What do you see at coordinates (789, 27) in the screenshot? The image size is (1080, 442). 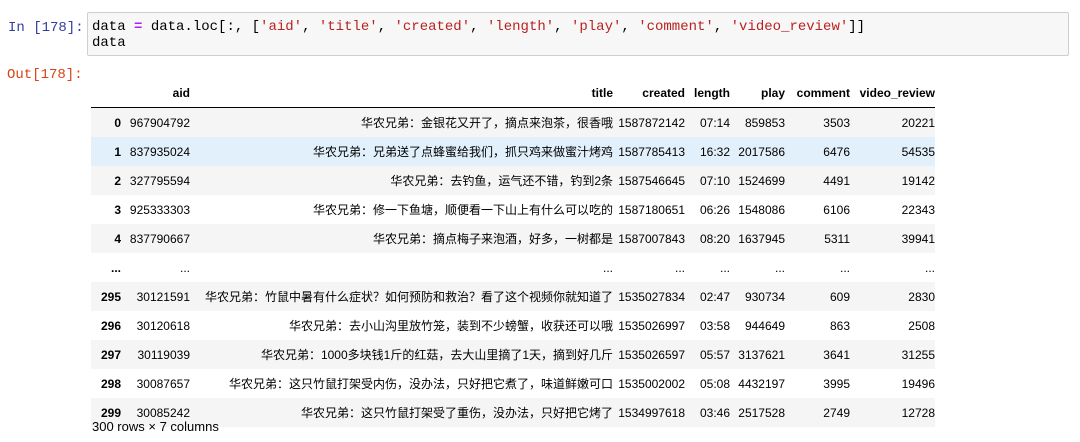 I see `code-col-video-review: 'video_review'` at bounding box center [789, 27].